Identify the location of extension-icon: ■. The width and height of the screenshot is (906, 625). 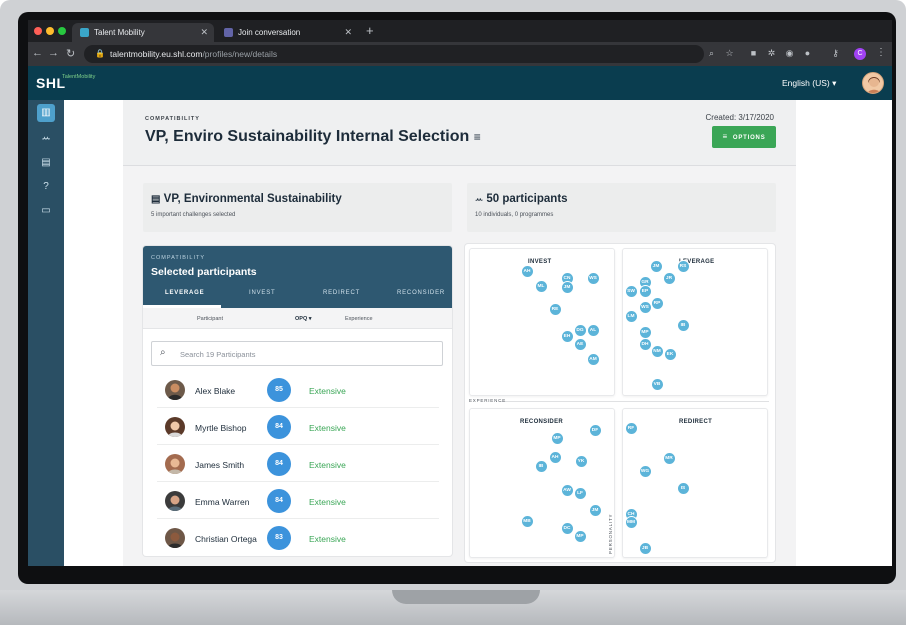
(753, 53).